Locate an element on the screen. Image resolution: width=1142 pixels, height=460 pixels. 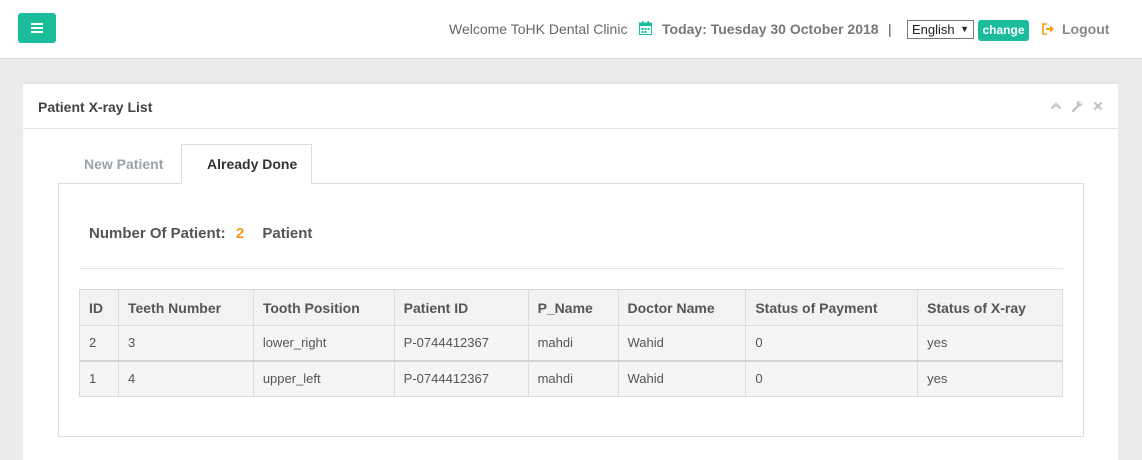
menu-toggle-button is located at coordinates (37, 28).